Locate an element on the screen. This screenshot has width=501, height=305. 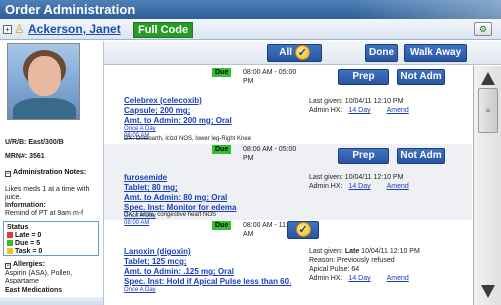
last-given: Last given: Late 10/04/11 12:10 PM is located at coordinates (364, 251).